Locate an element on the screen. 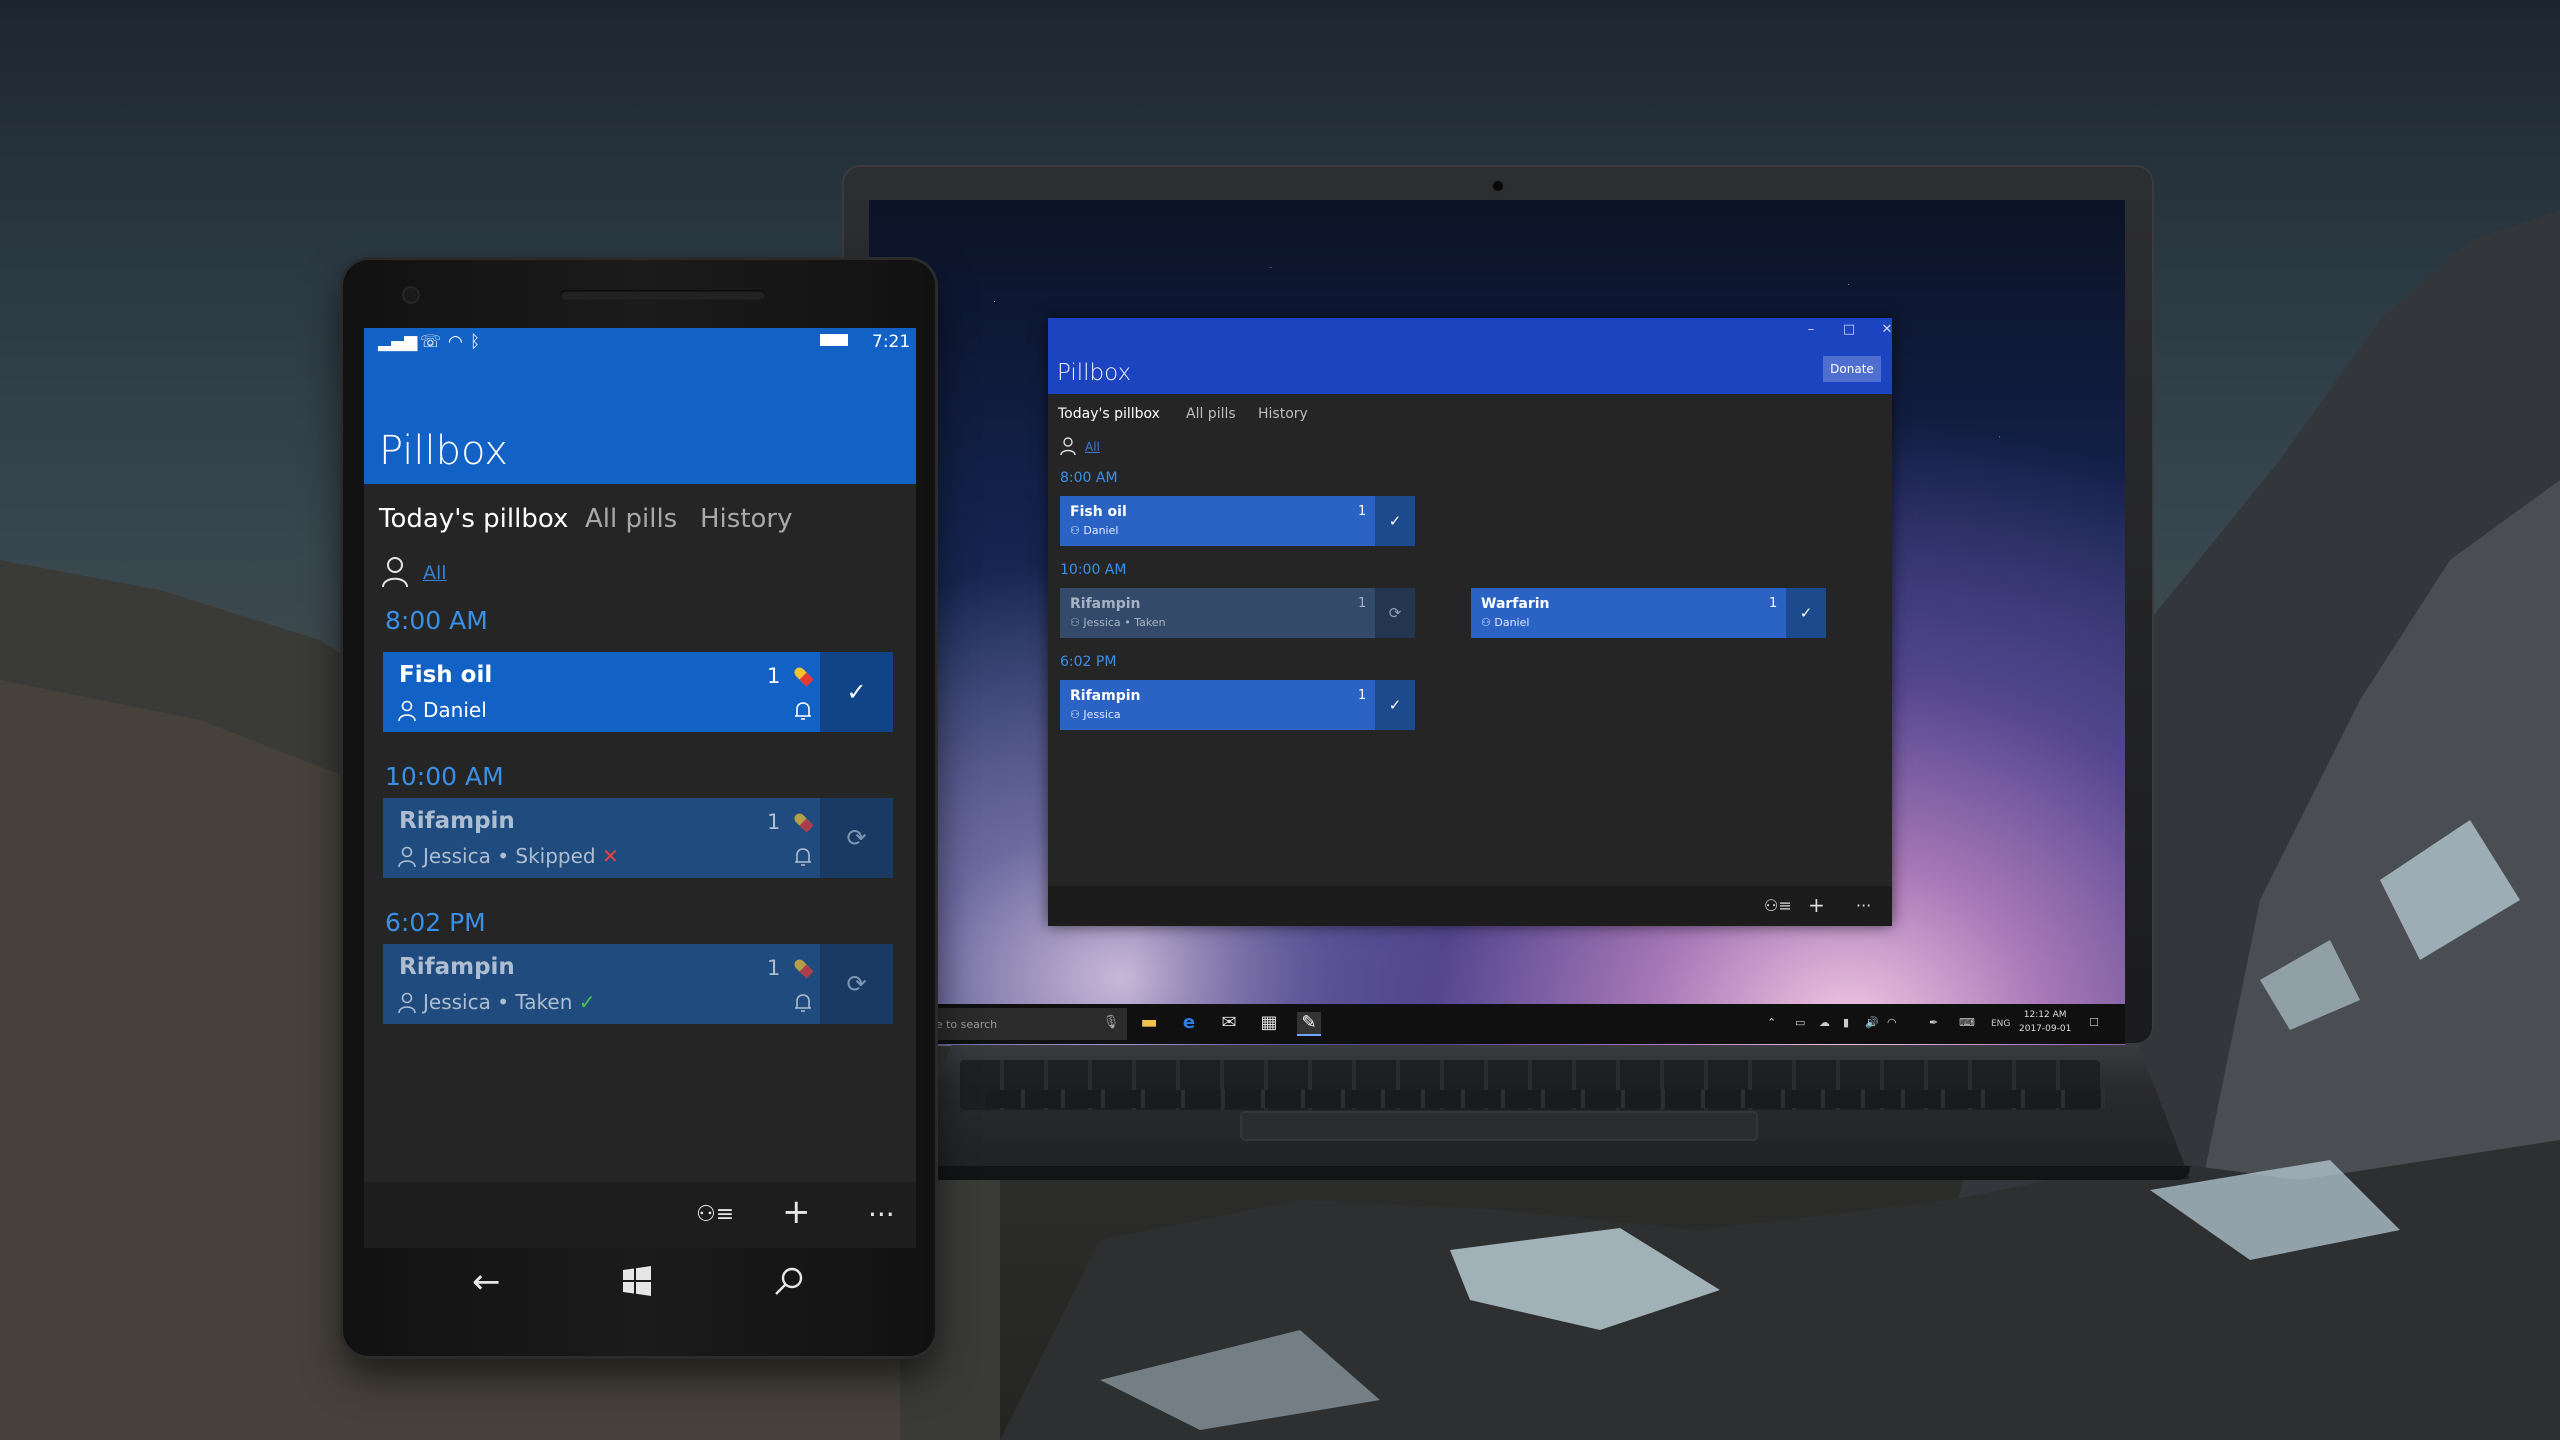  volume-icon: 🔊 is located at coordinates (1872, 1022).